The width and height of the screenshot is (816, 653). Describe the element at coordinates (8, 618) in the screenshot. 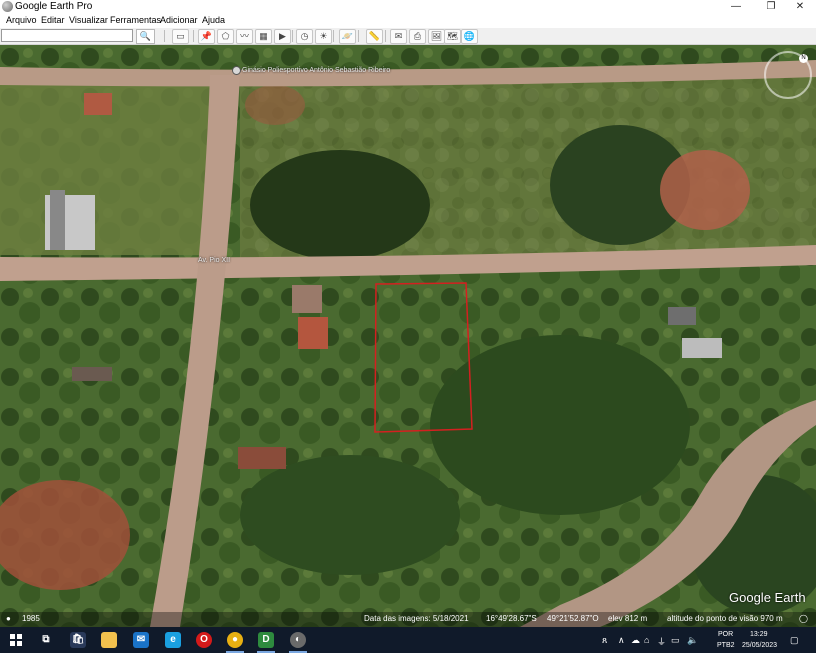

I see `historical-globe-icon: ●` at that location.